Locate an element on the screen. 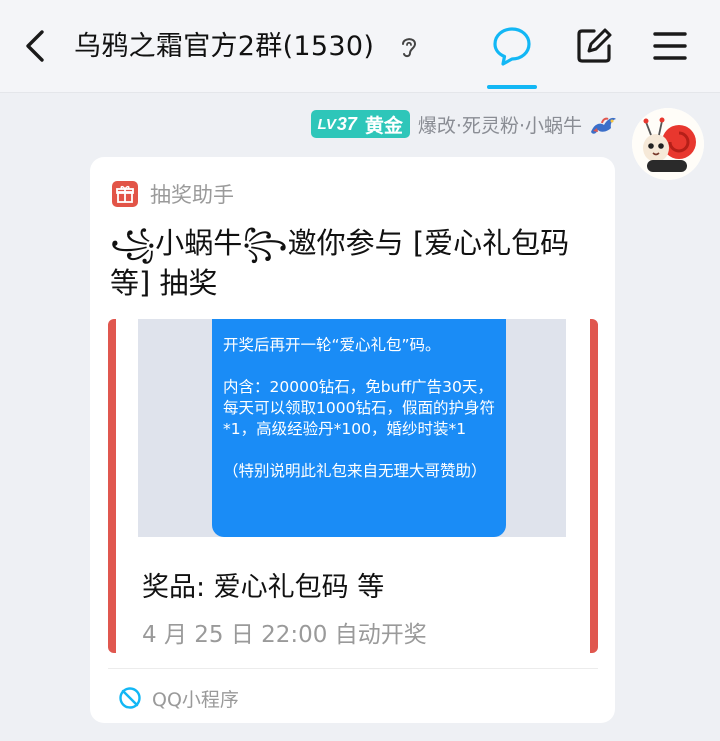 Image resolution: width=720 pixels, height=741 pixels. image-text-line: （特别说明此礼包来自无理大哥赞助） is located at coordinates (355, 471).